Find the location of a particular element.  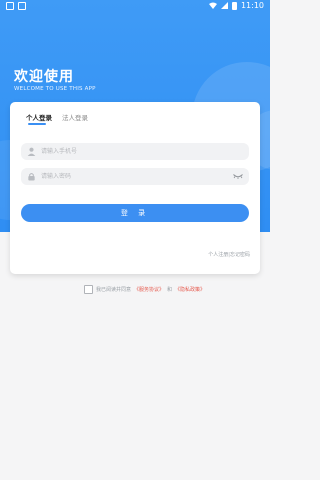

lock-icon is located at coordinates (31, 177).